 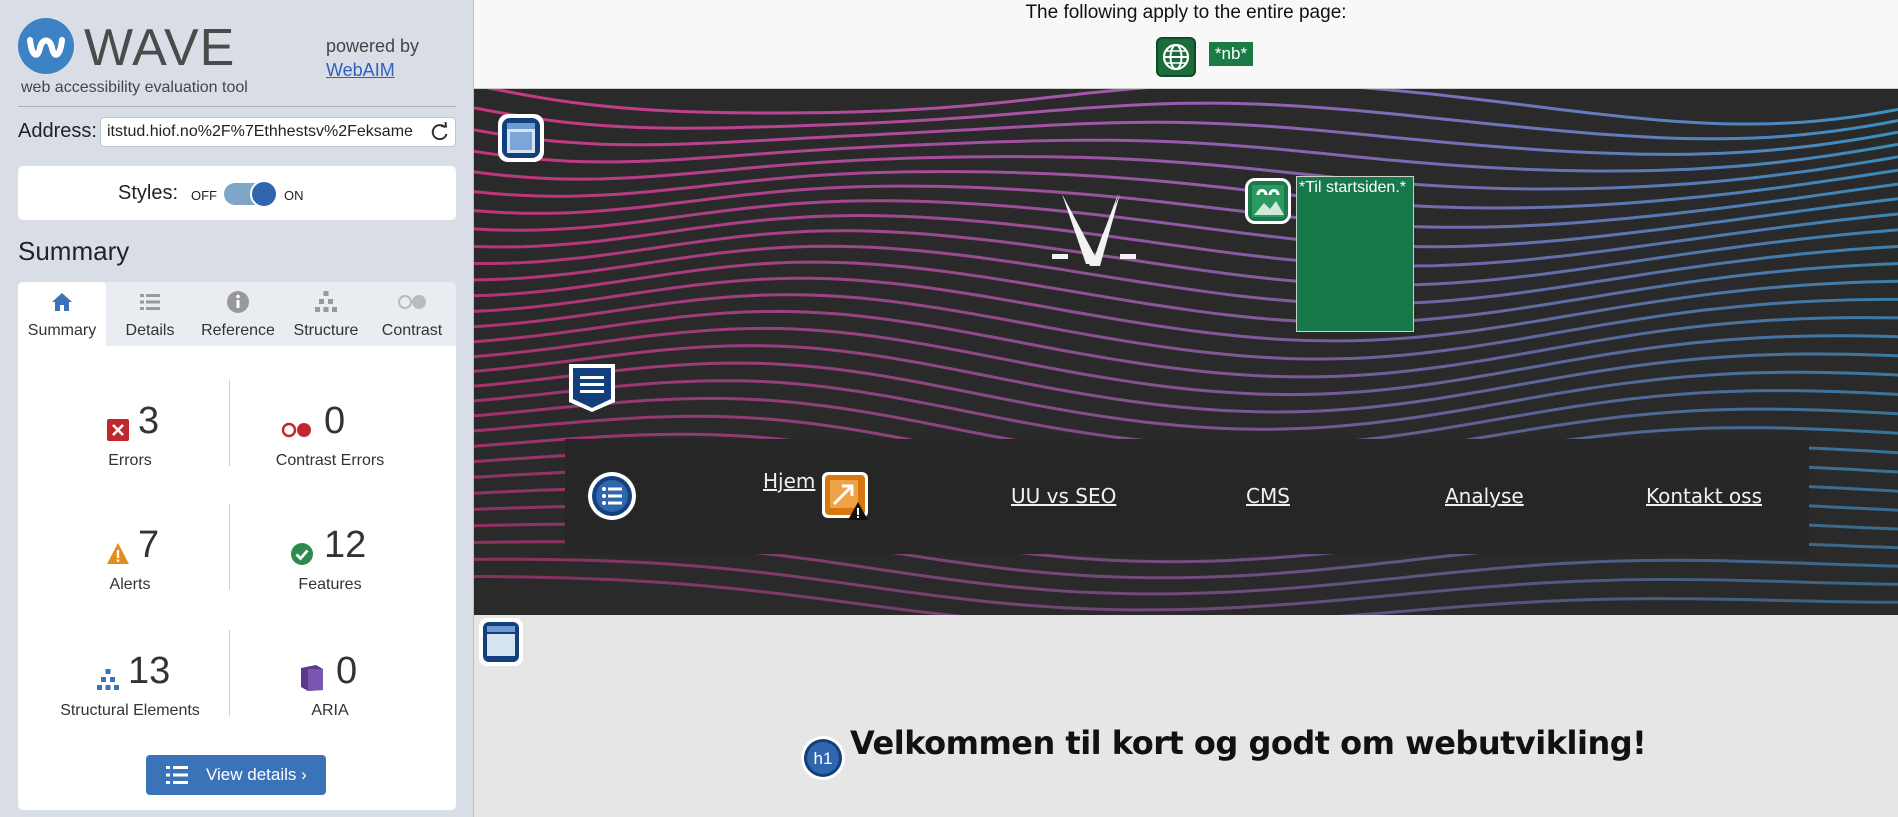 I want to click on unordered-list-icon, so click(x=592, y=388).